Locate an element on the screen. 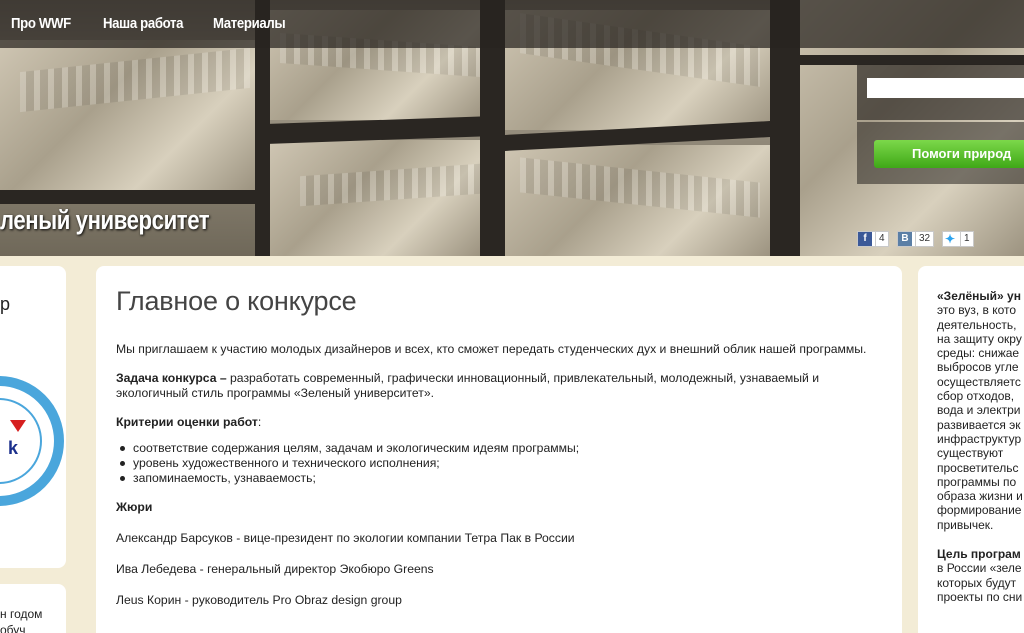 This screenshot has height=633, width=1024. criteria-colon: : is located at coordinates (259, 422).